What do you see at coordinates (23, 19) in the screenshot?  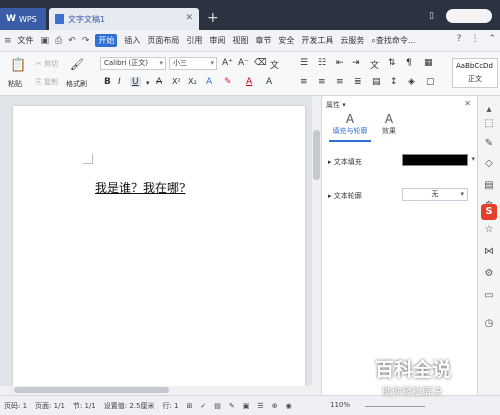 I see `wps-home-tab: W WPS` at bounding box center [23, 19].